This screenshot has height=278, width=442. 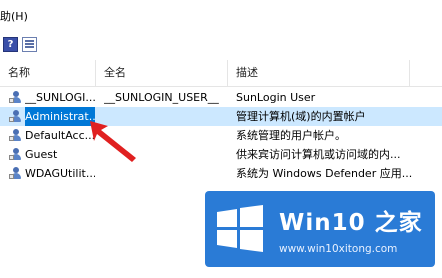 I want to click on list-row-defaultaccount: DefaultAcc... 系统管理的用户帐户。, so click(x=221, y=135).